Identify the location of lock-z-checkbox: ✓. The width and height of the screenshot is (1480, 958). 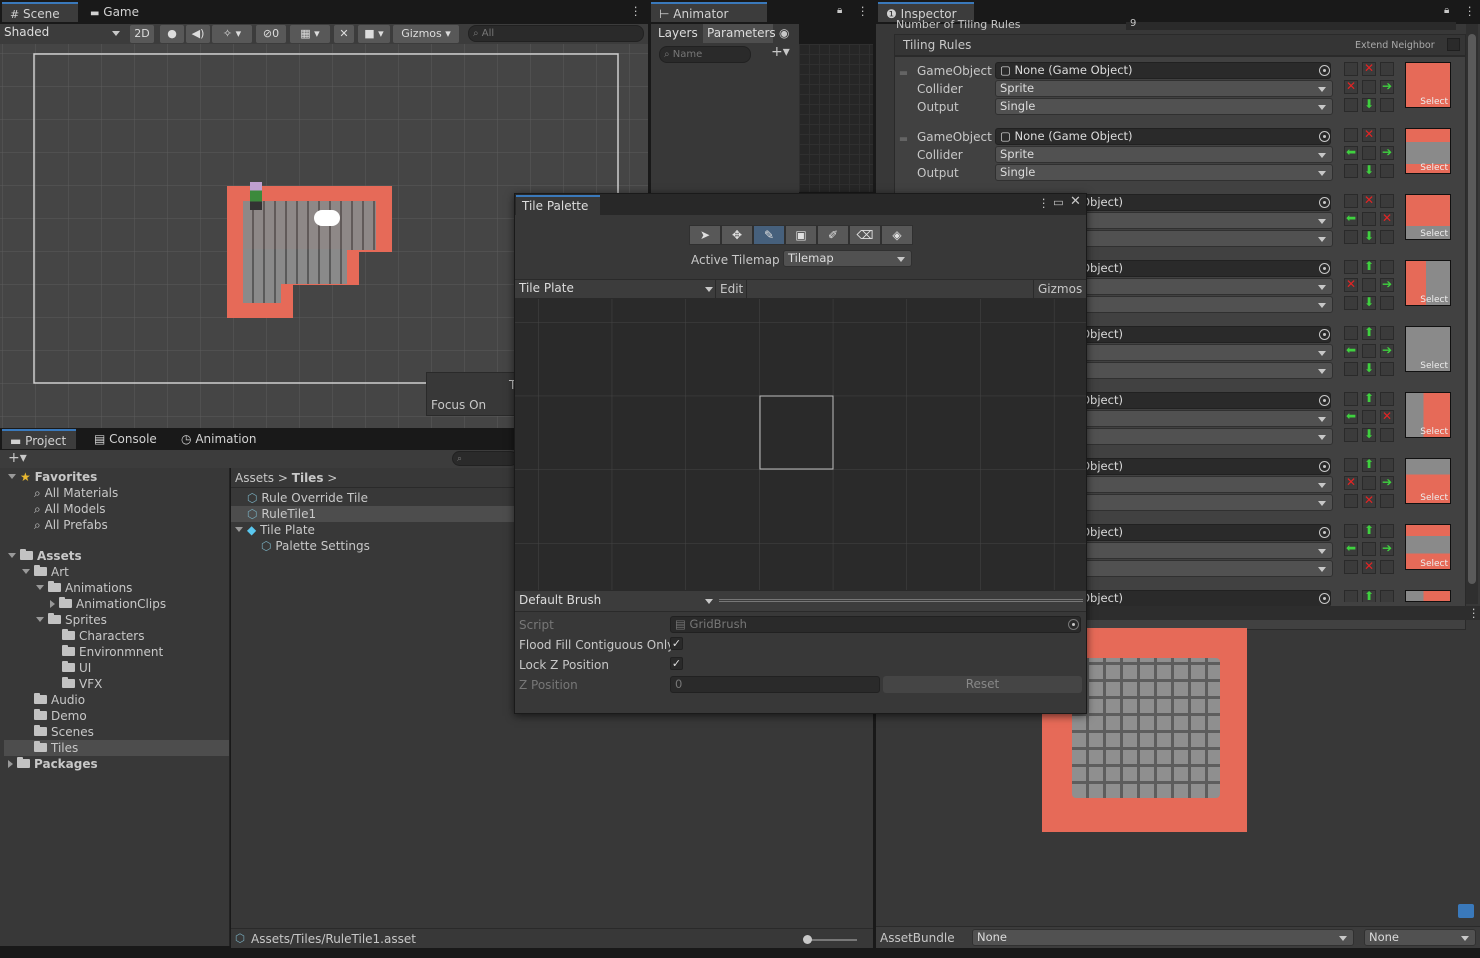
(676, 663).